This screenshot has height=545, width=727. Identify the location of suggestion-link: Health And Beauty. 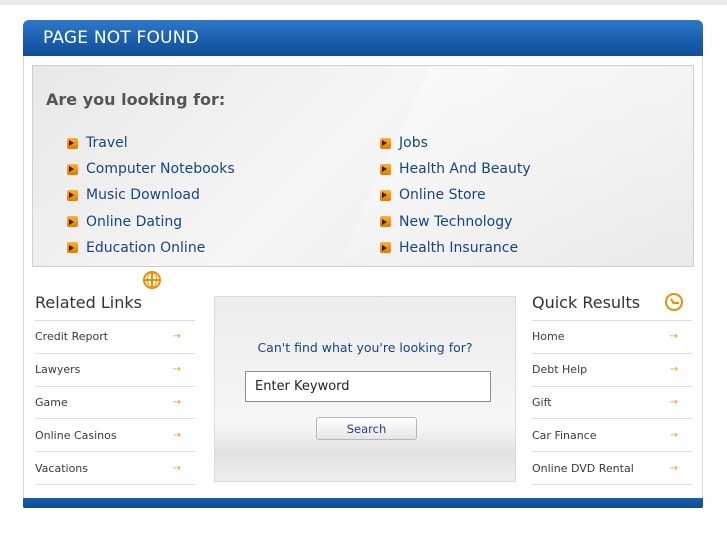
(455, 169).